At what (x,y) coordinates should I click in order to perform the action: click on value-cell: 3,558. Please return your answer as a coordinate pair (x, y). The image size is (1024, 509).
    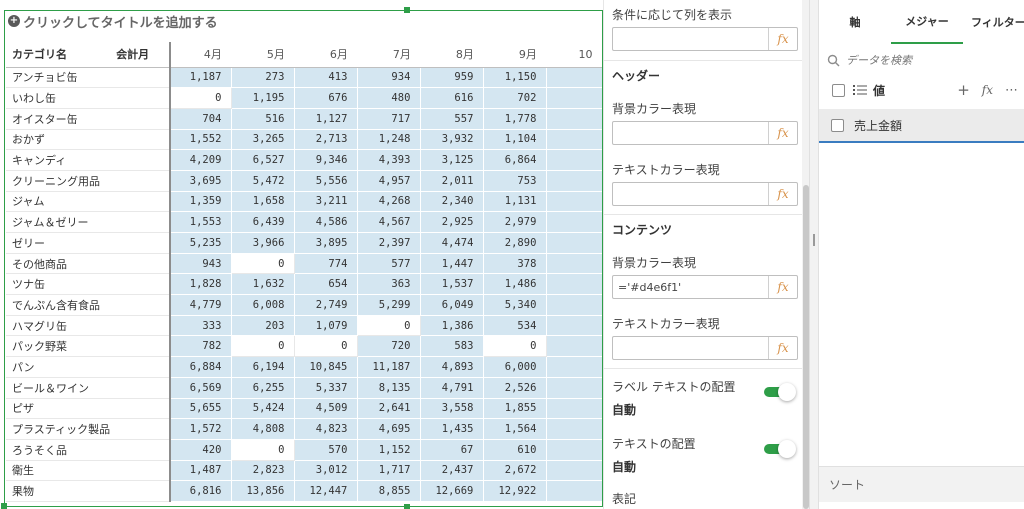
    Looking at the image, I should click on (452, 409).